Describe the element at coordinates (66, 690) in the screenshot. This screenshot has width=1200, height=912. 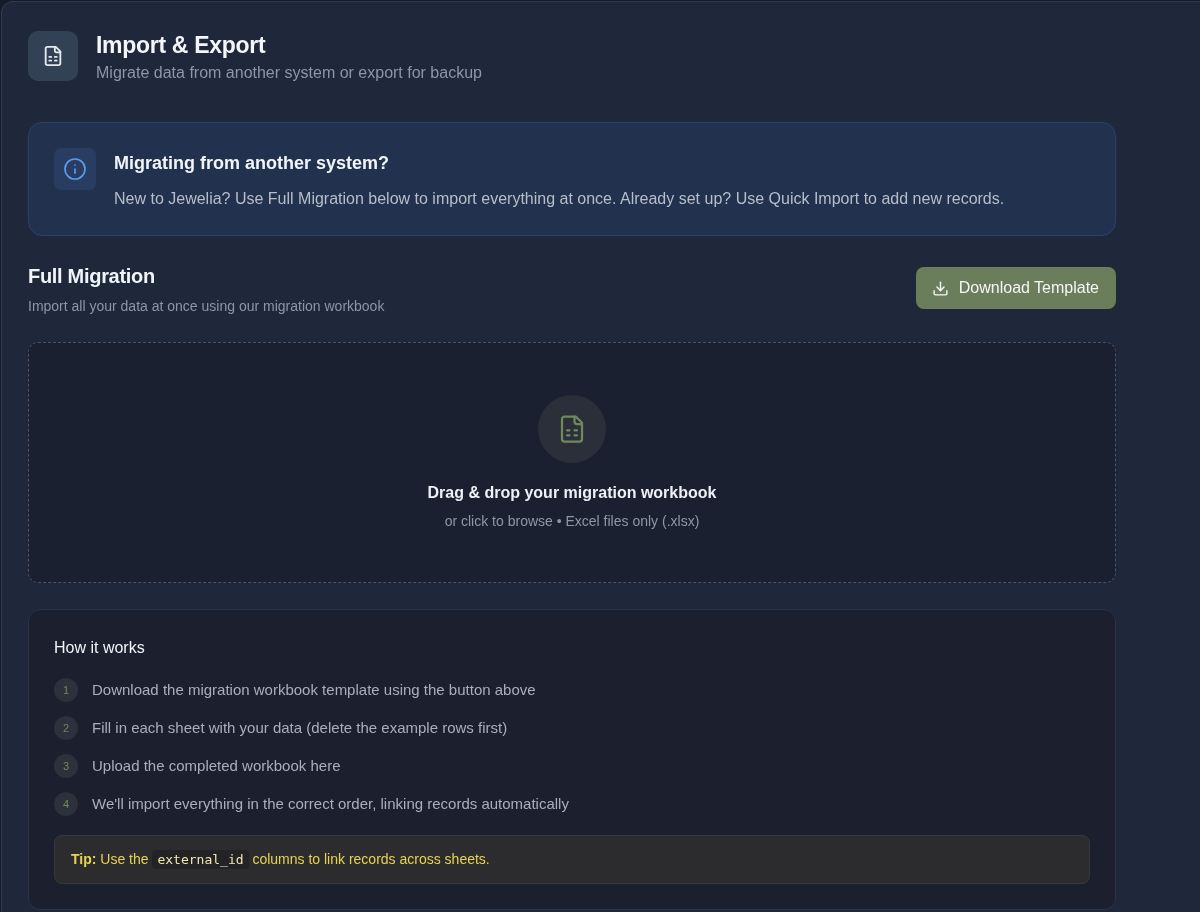
I see `step-number: 1` at that location.